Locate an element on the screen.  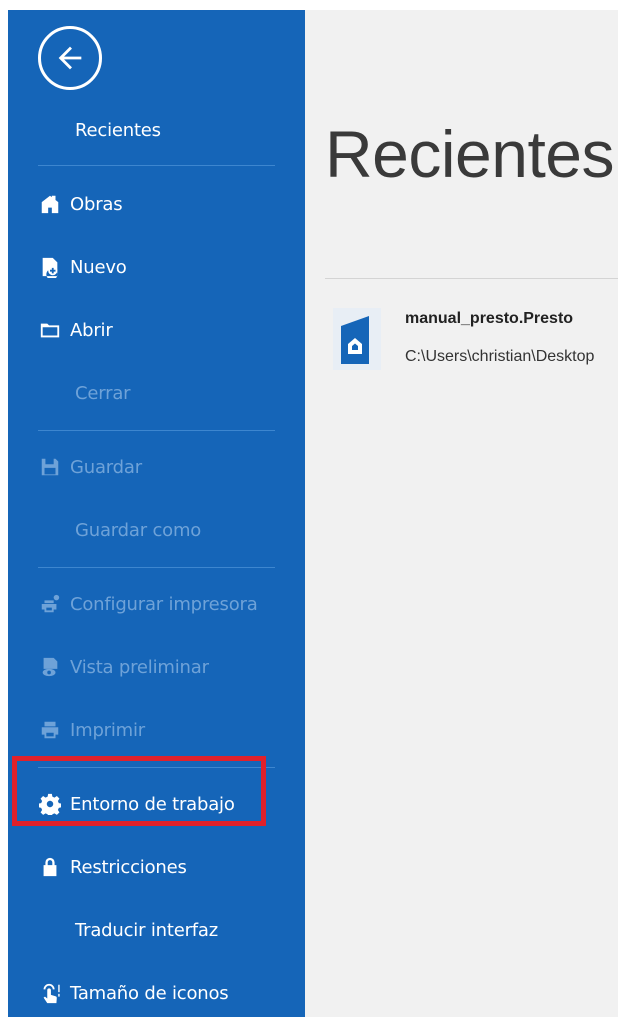
sidebar-item-label: Recientes is located at coordinates (118, 130).